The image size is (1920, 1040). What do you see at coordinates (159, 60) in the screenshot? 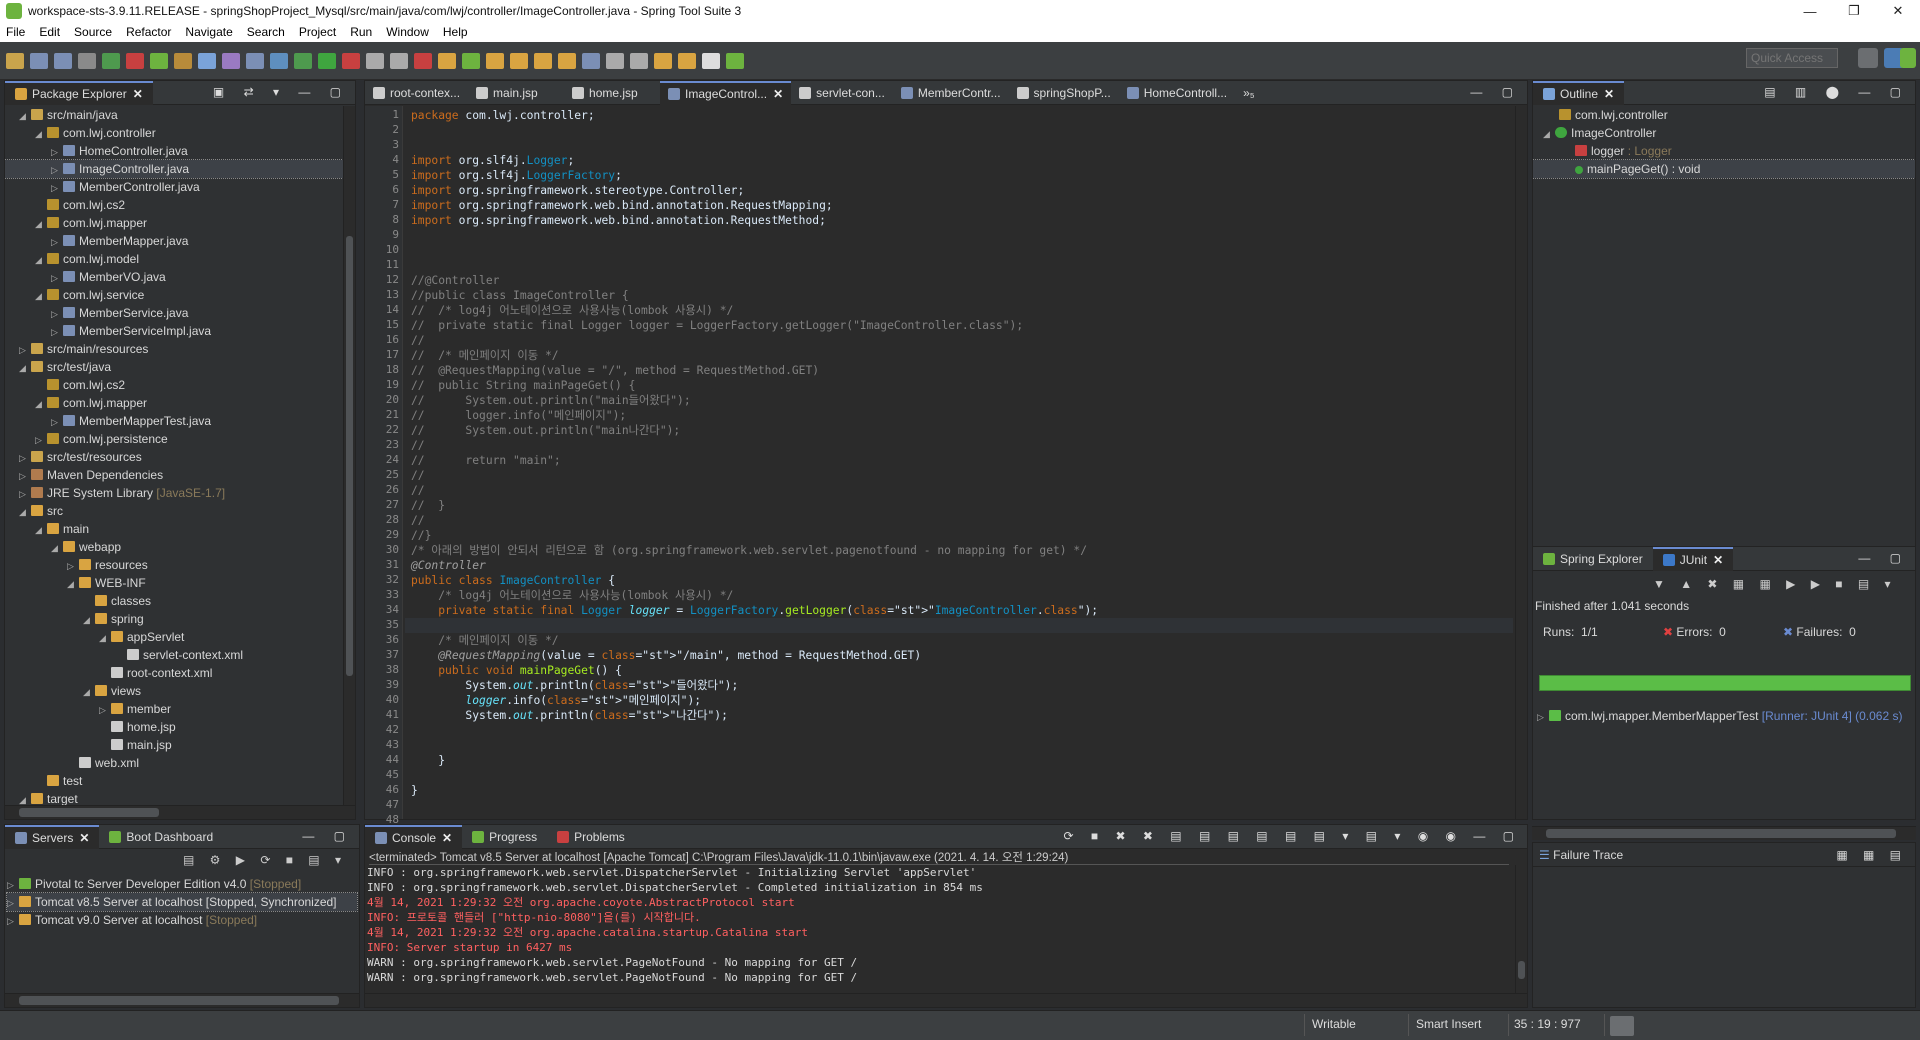
I see `spring-icon` at bounding box center [159, 60].